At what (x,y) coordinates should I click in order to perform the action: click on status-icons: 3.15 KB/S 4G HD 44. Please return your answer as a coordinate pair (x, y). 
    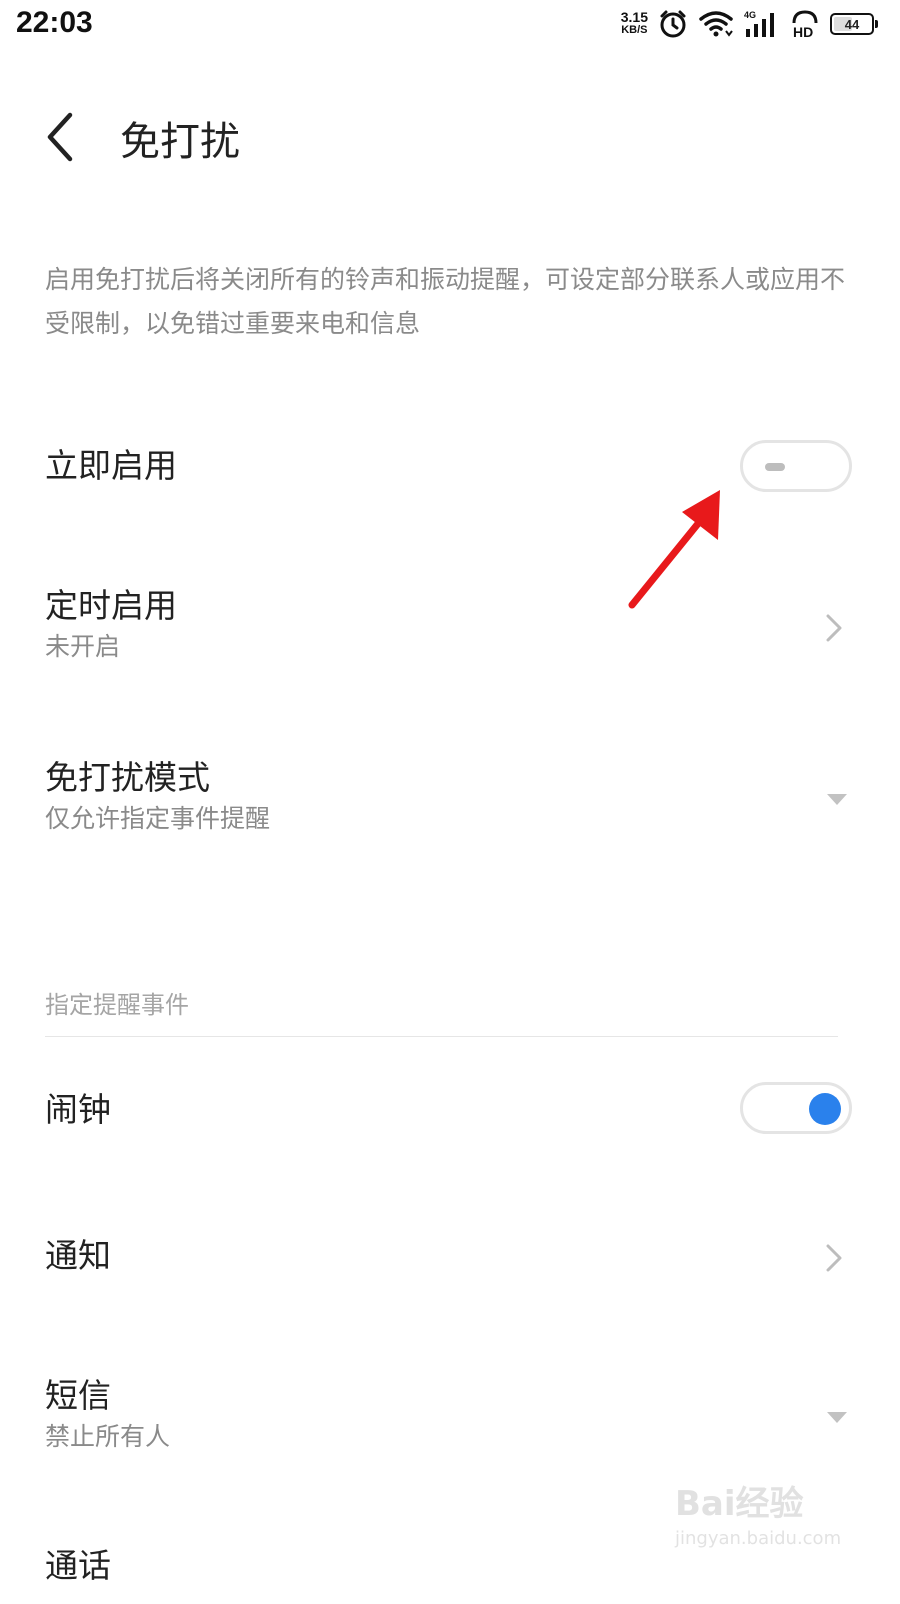
    Looking at the image, I should click on (749, 24).